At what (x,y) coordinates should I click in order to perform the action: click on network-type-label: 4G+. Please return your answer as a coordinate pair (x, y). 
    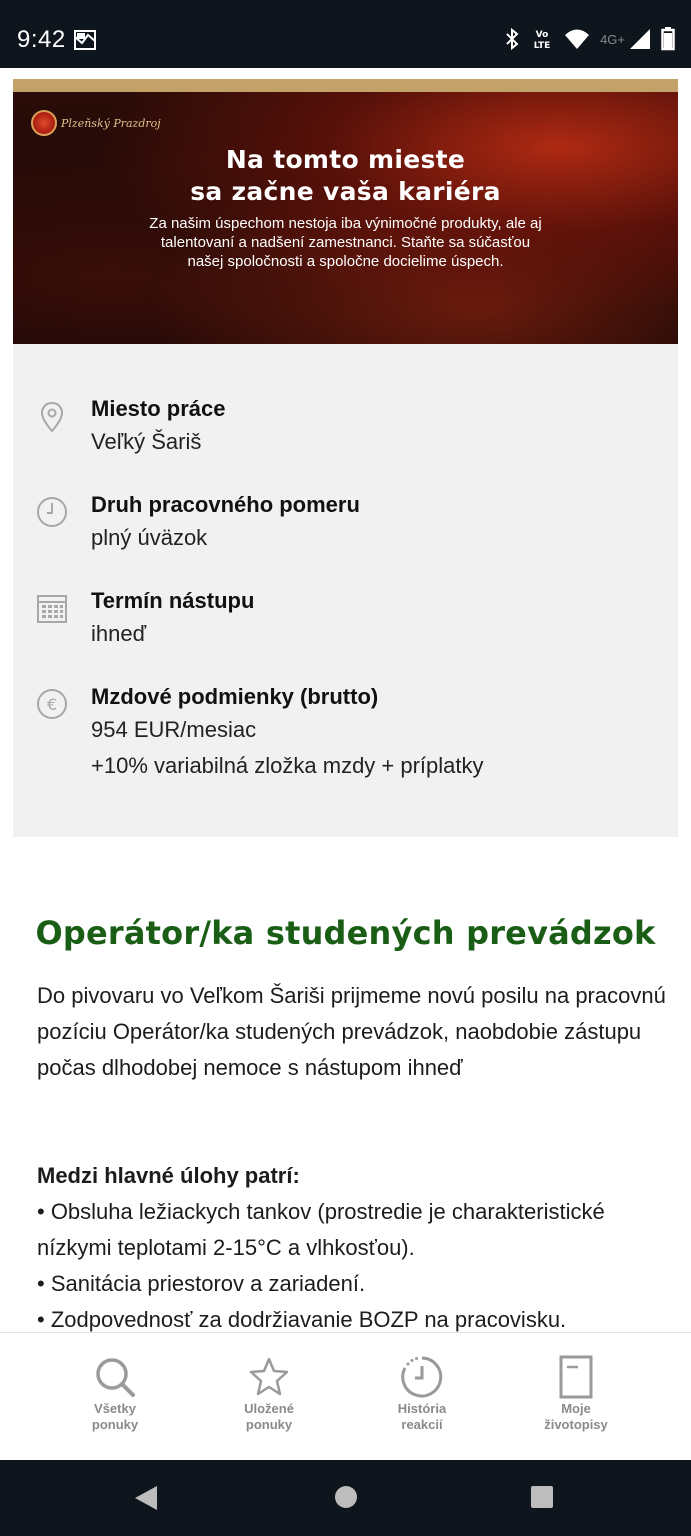
    Looking at the image, I should click on (612, 39).